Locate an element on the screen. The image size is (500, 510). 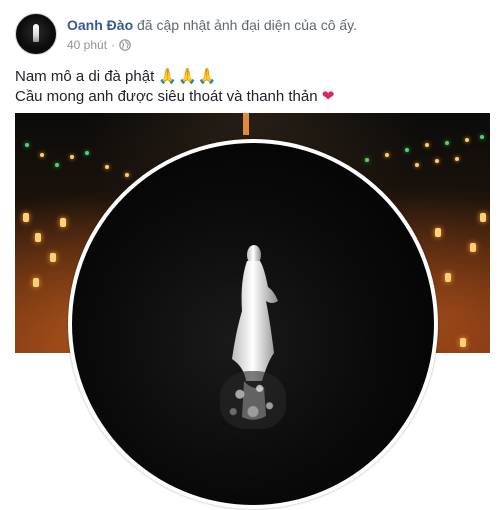
caption-line-1: Nam mô a di đà phật 🙏🙏🙏 is located at coordinates (174, 77).